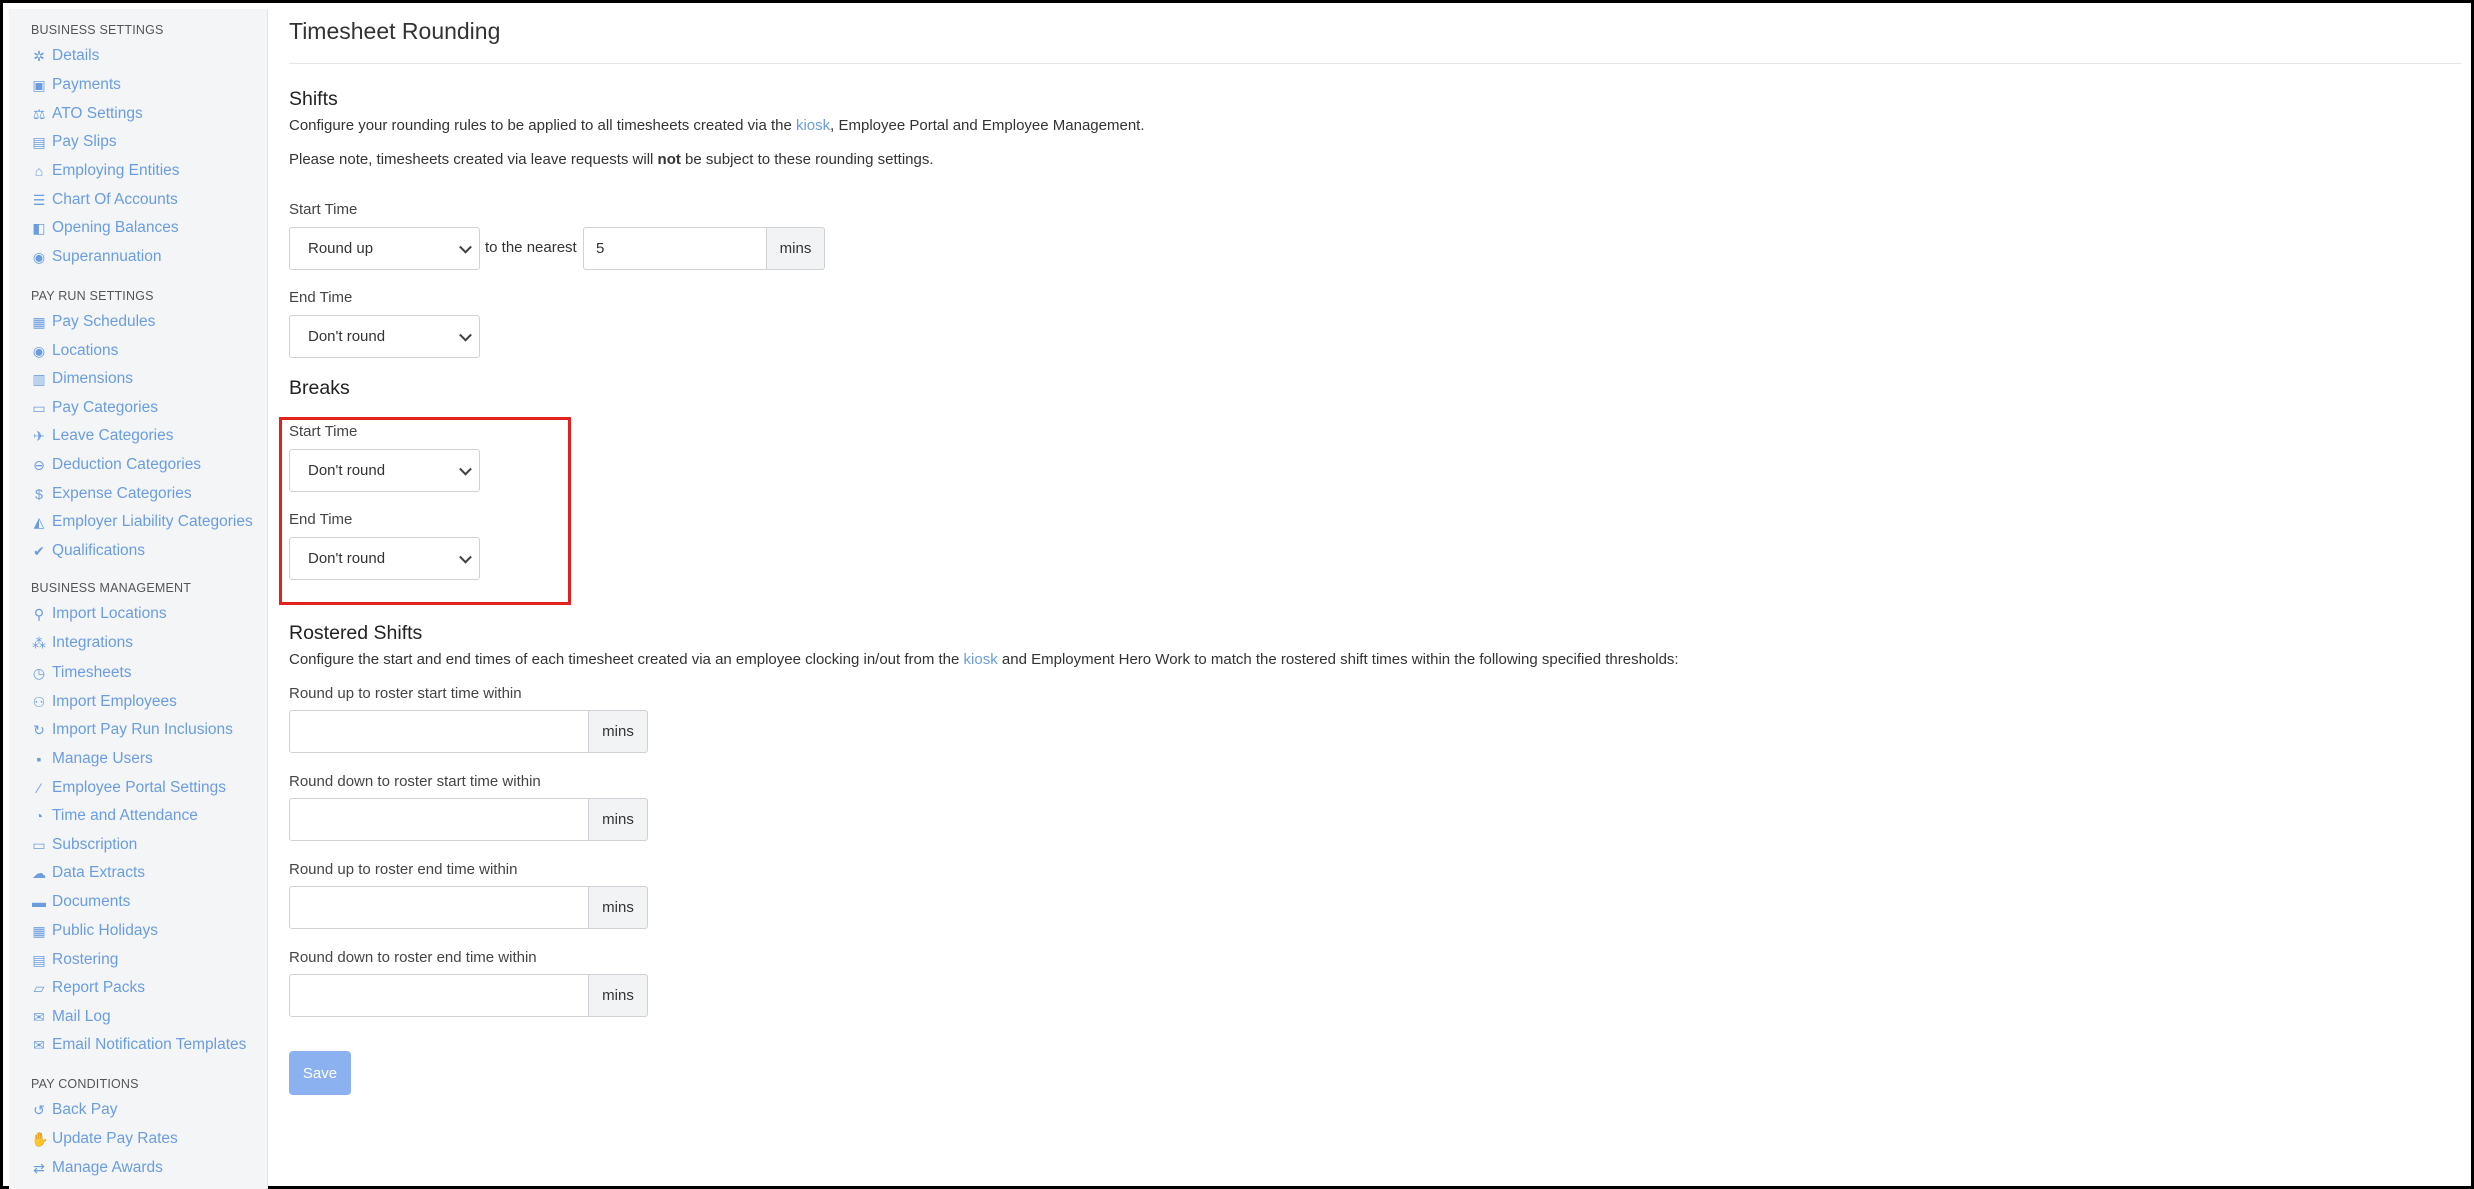 Image resolution: width=2474 pixels, height=1189 pixels. Describe the element at coordinates (319, 388) in the screenshot. I see `breaks-heading: Breaks` at that location.